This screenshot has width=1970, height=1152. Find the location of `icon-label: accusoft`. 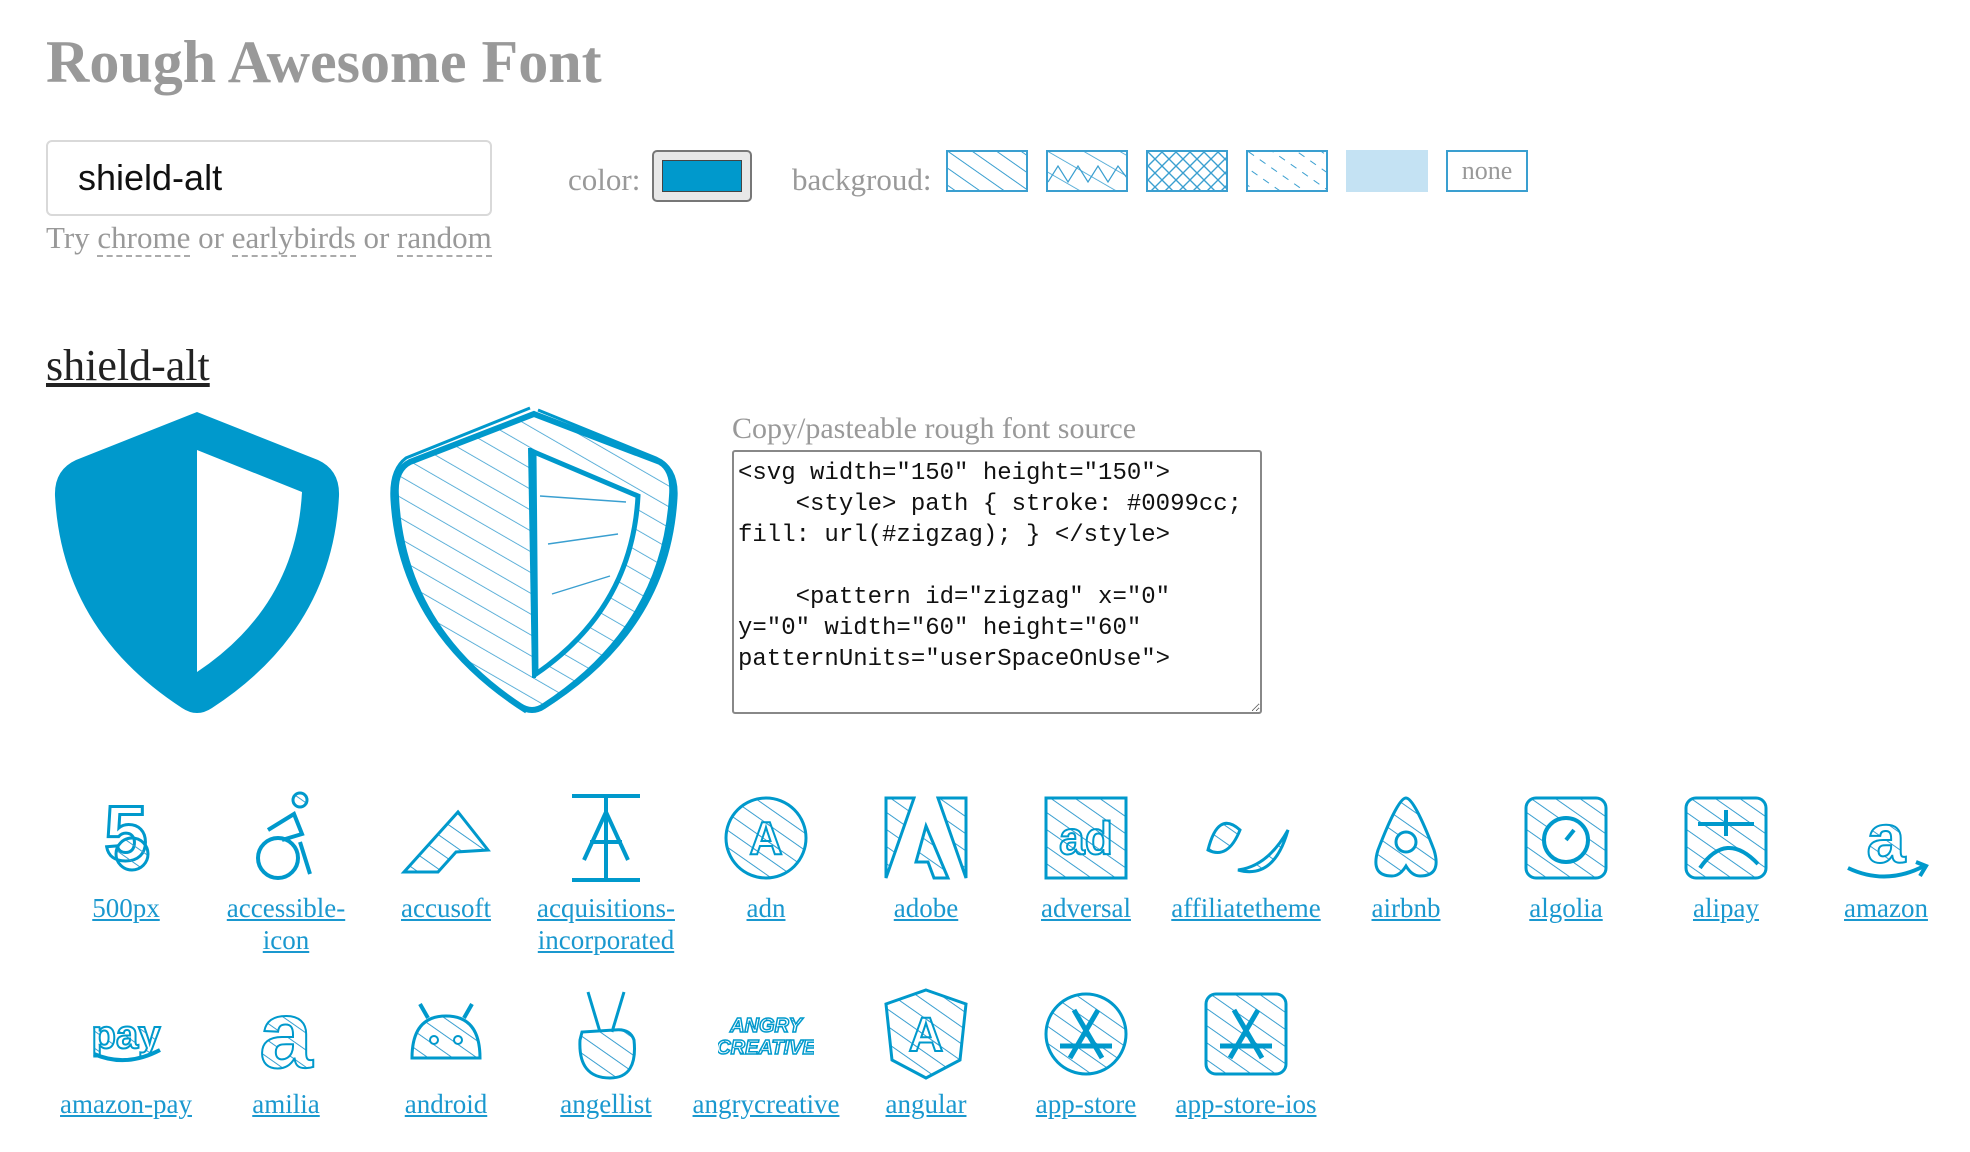

icon-label: accusoft is located at coordinates (446, 908).